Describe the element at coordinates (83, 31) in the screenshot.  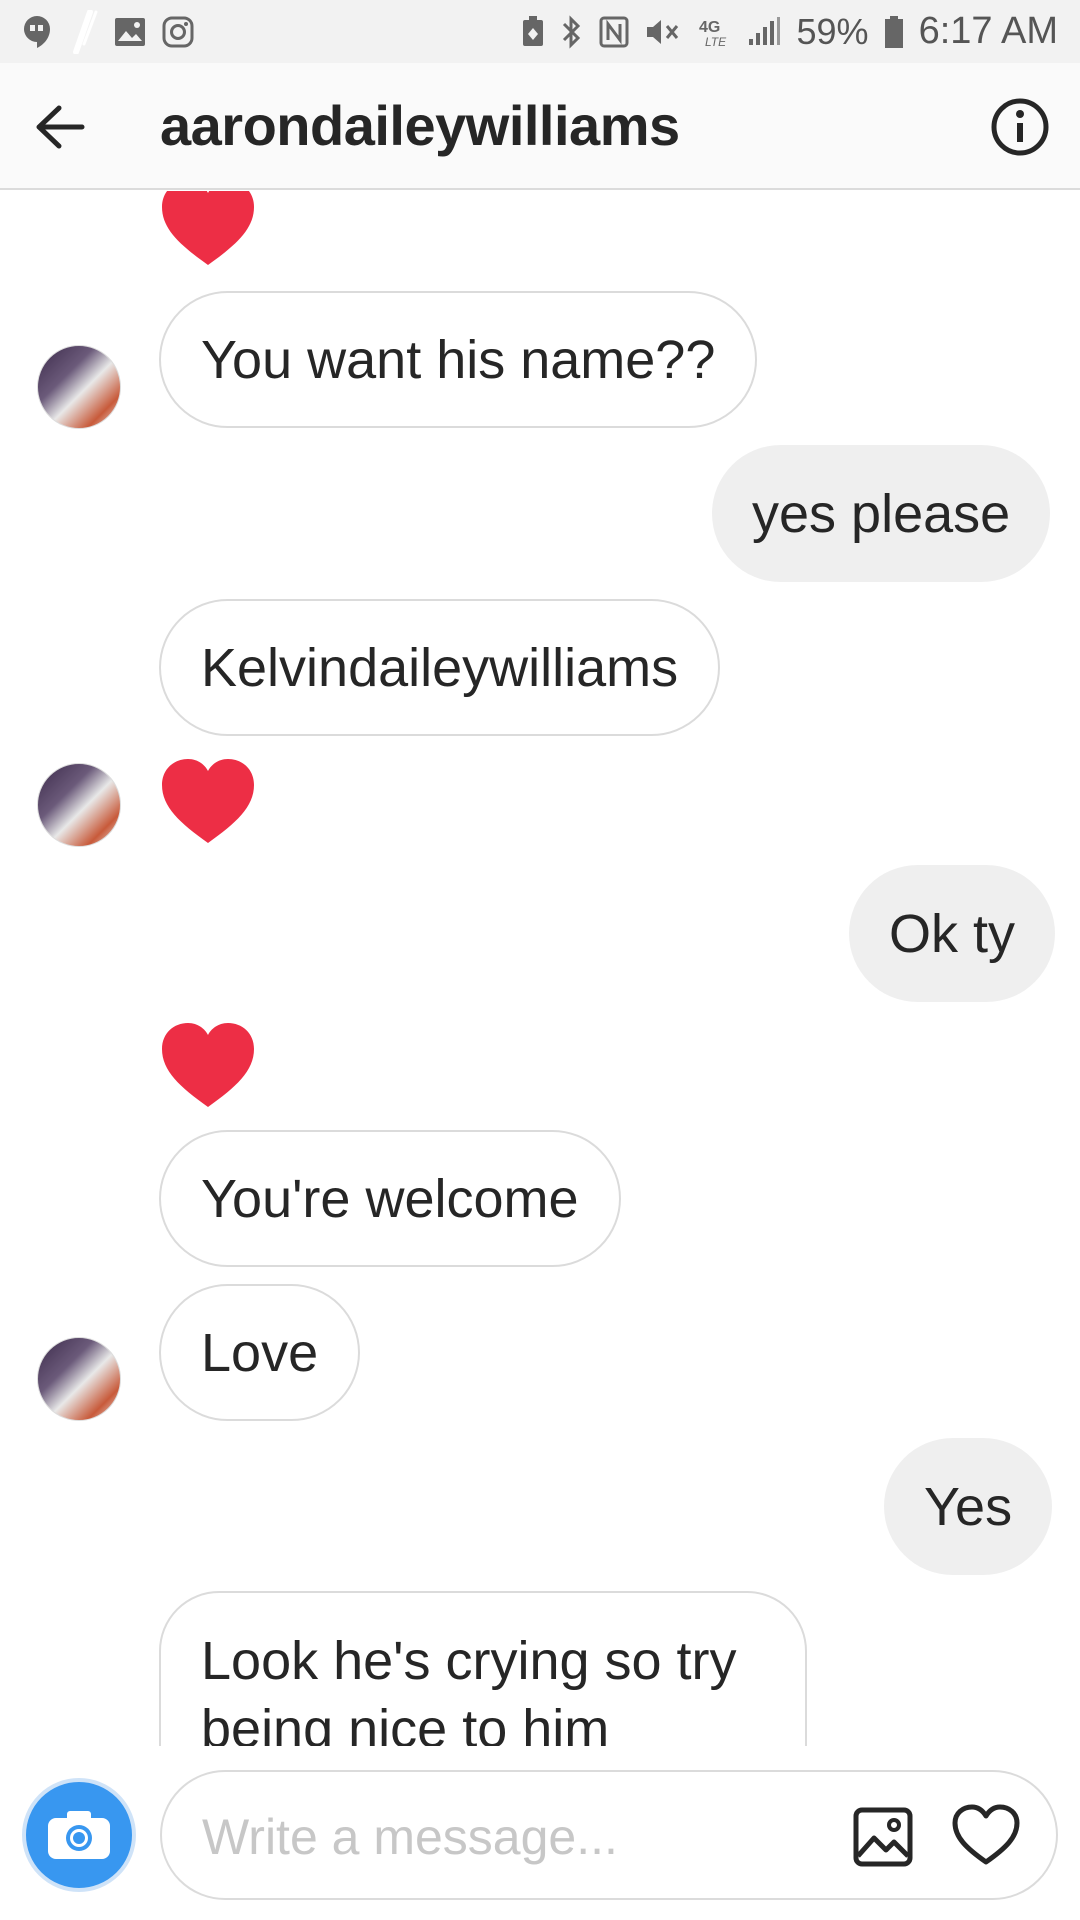
I see `vine-icon` at that location.